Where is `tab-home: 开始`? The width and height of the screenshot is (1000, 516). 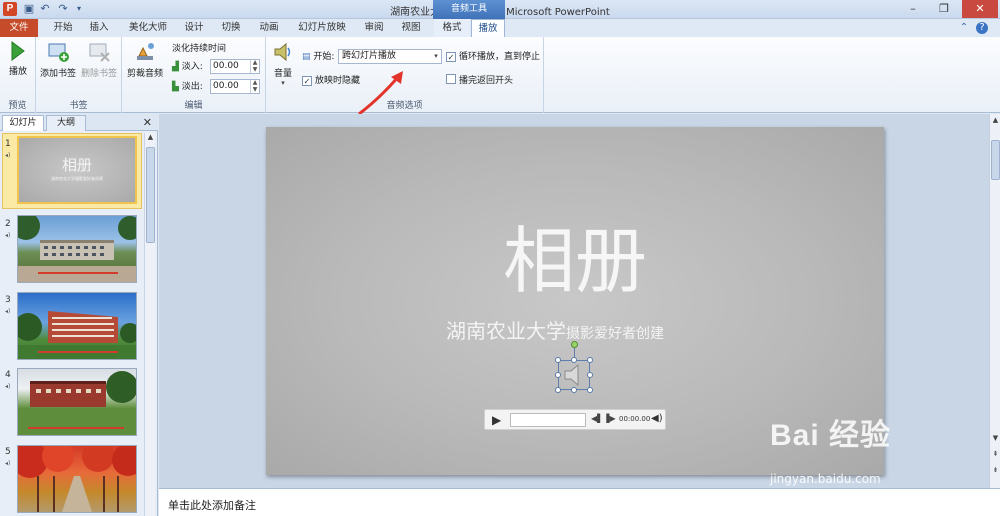
tab-home: 开始 is located at coordinates (63, 28).